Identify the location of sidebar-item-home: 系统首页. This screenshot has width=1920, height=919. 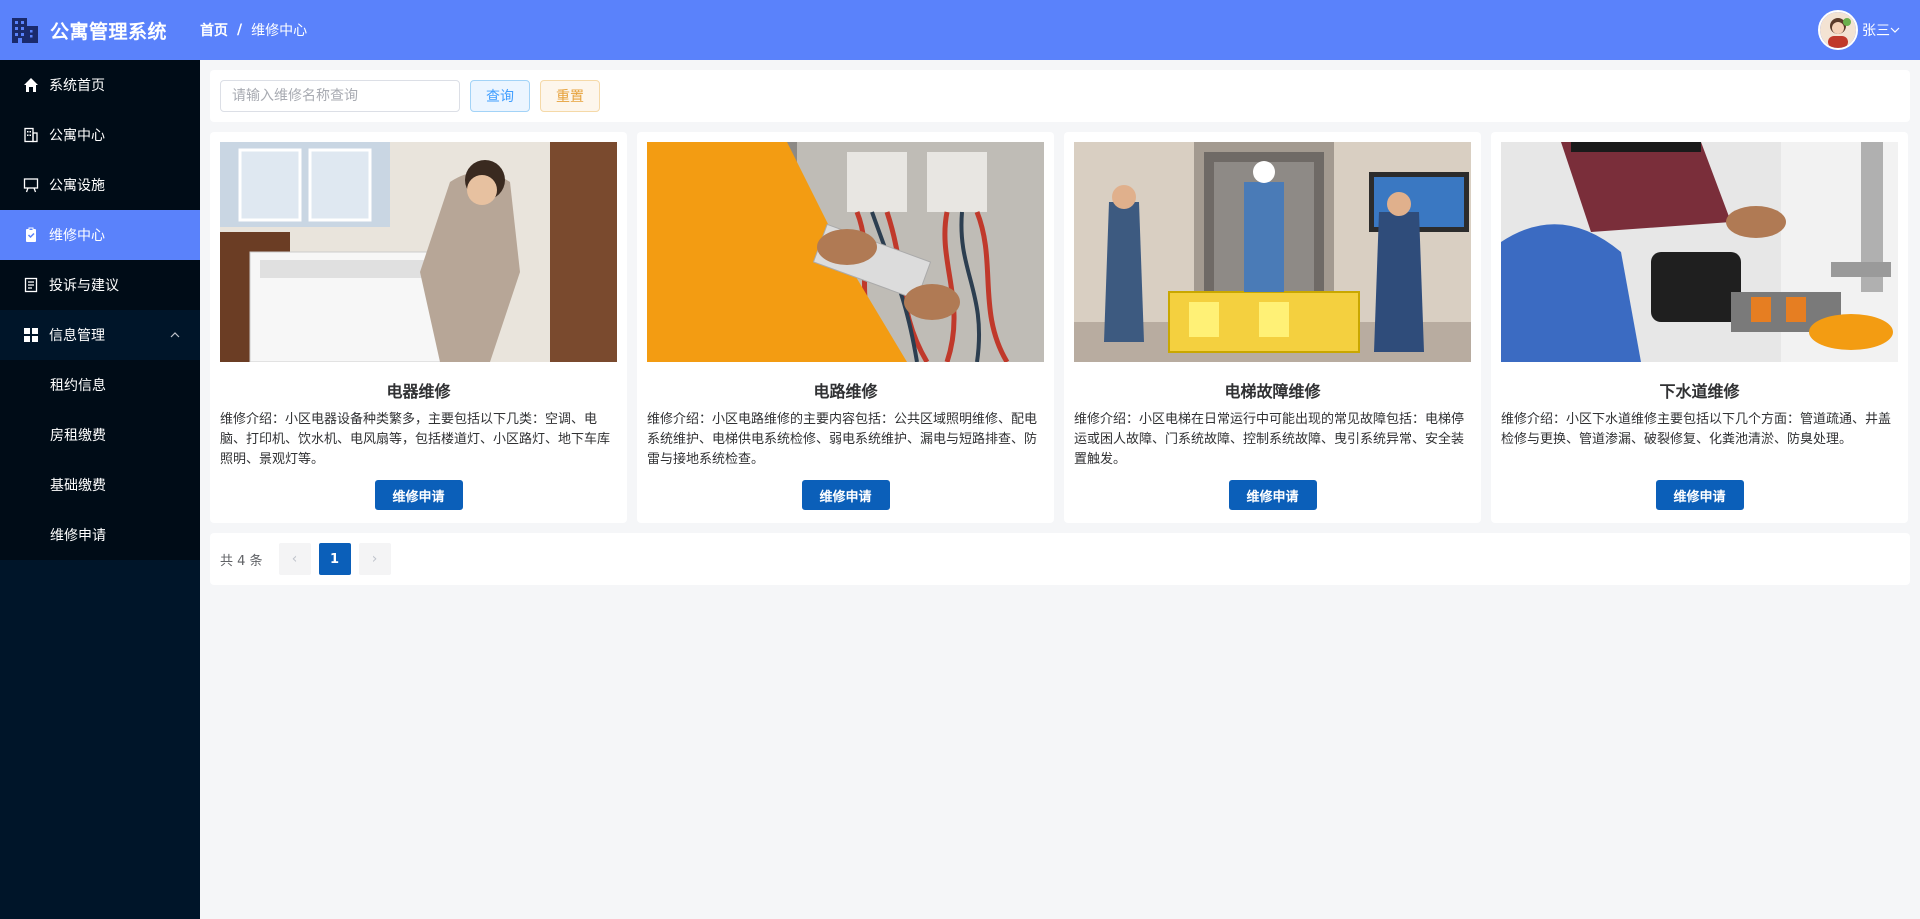
(100, 85).